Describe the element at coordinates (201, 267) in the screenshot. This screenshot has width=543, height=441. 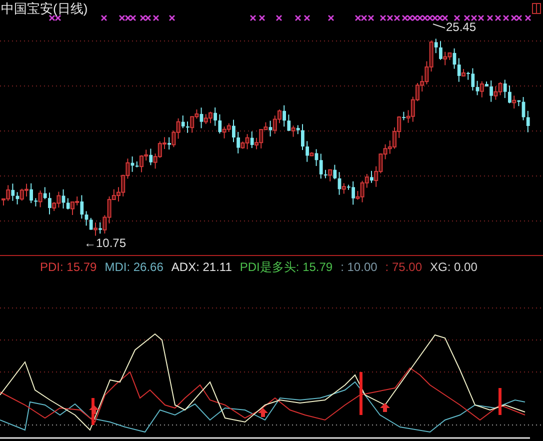
I see `indicator-readout: ADX: 21.11` at that location.